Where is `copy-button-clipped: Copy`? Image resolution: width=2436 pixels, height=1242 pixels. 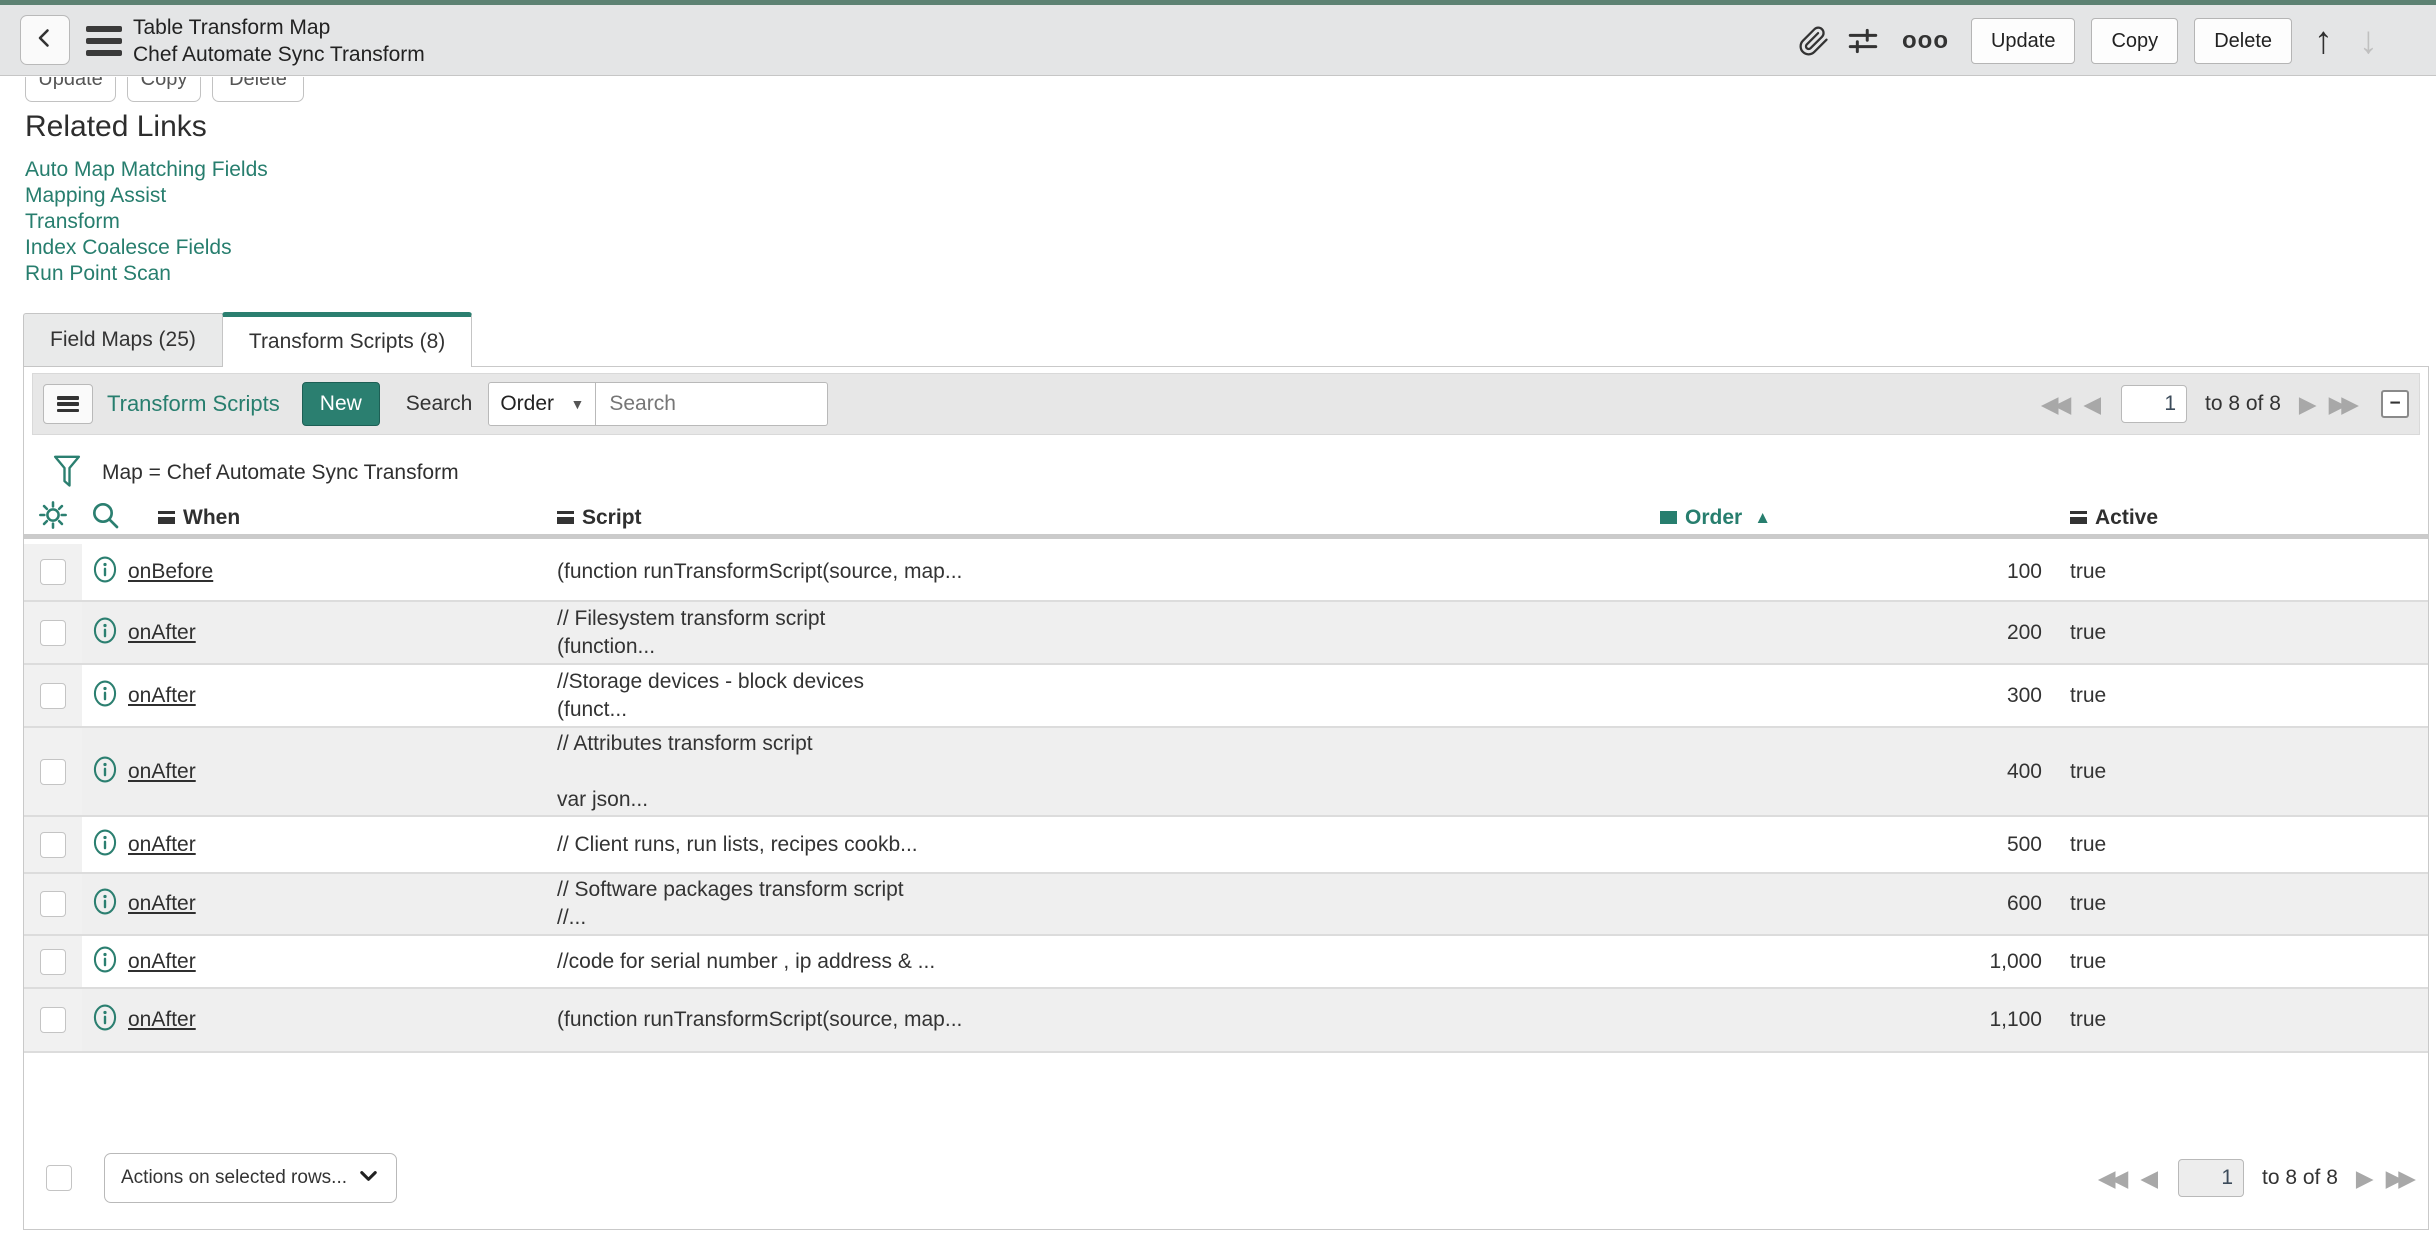
copy-button-clipped: Copy is located at coordinates (164, 89).